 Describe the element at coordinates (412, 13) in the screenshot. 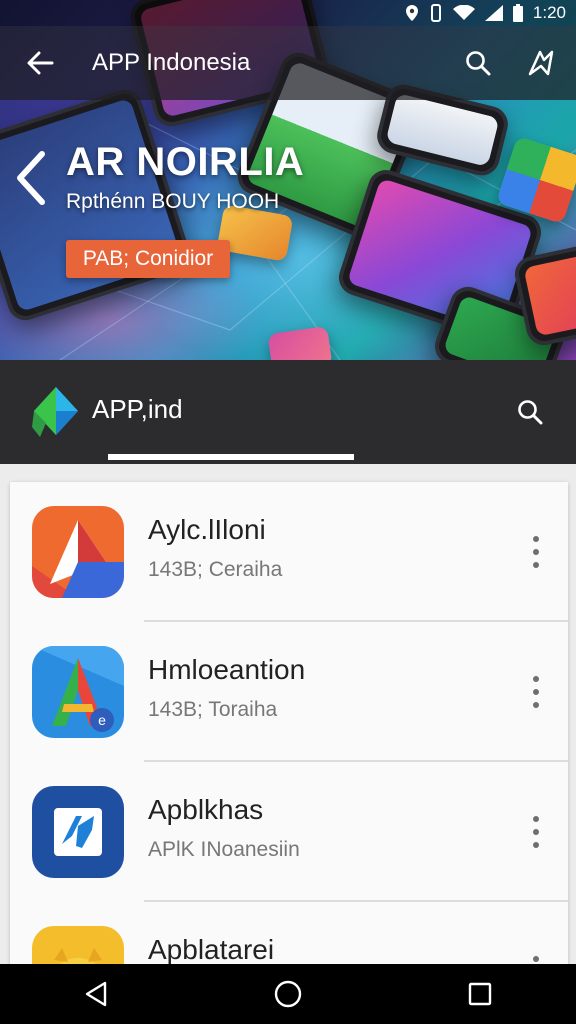

I see `location-icon` at that location.